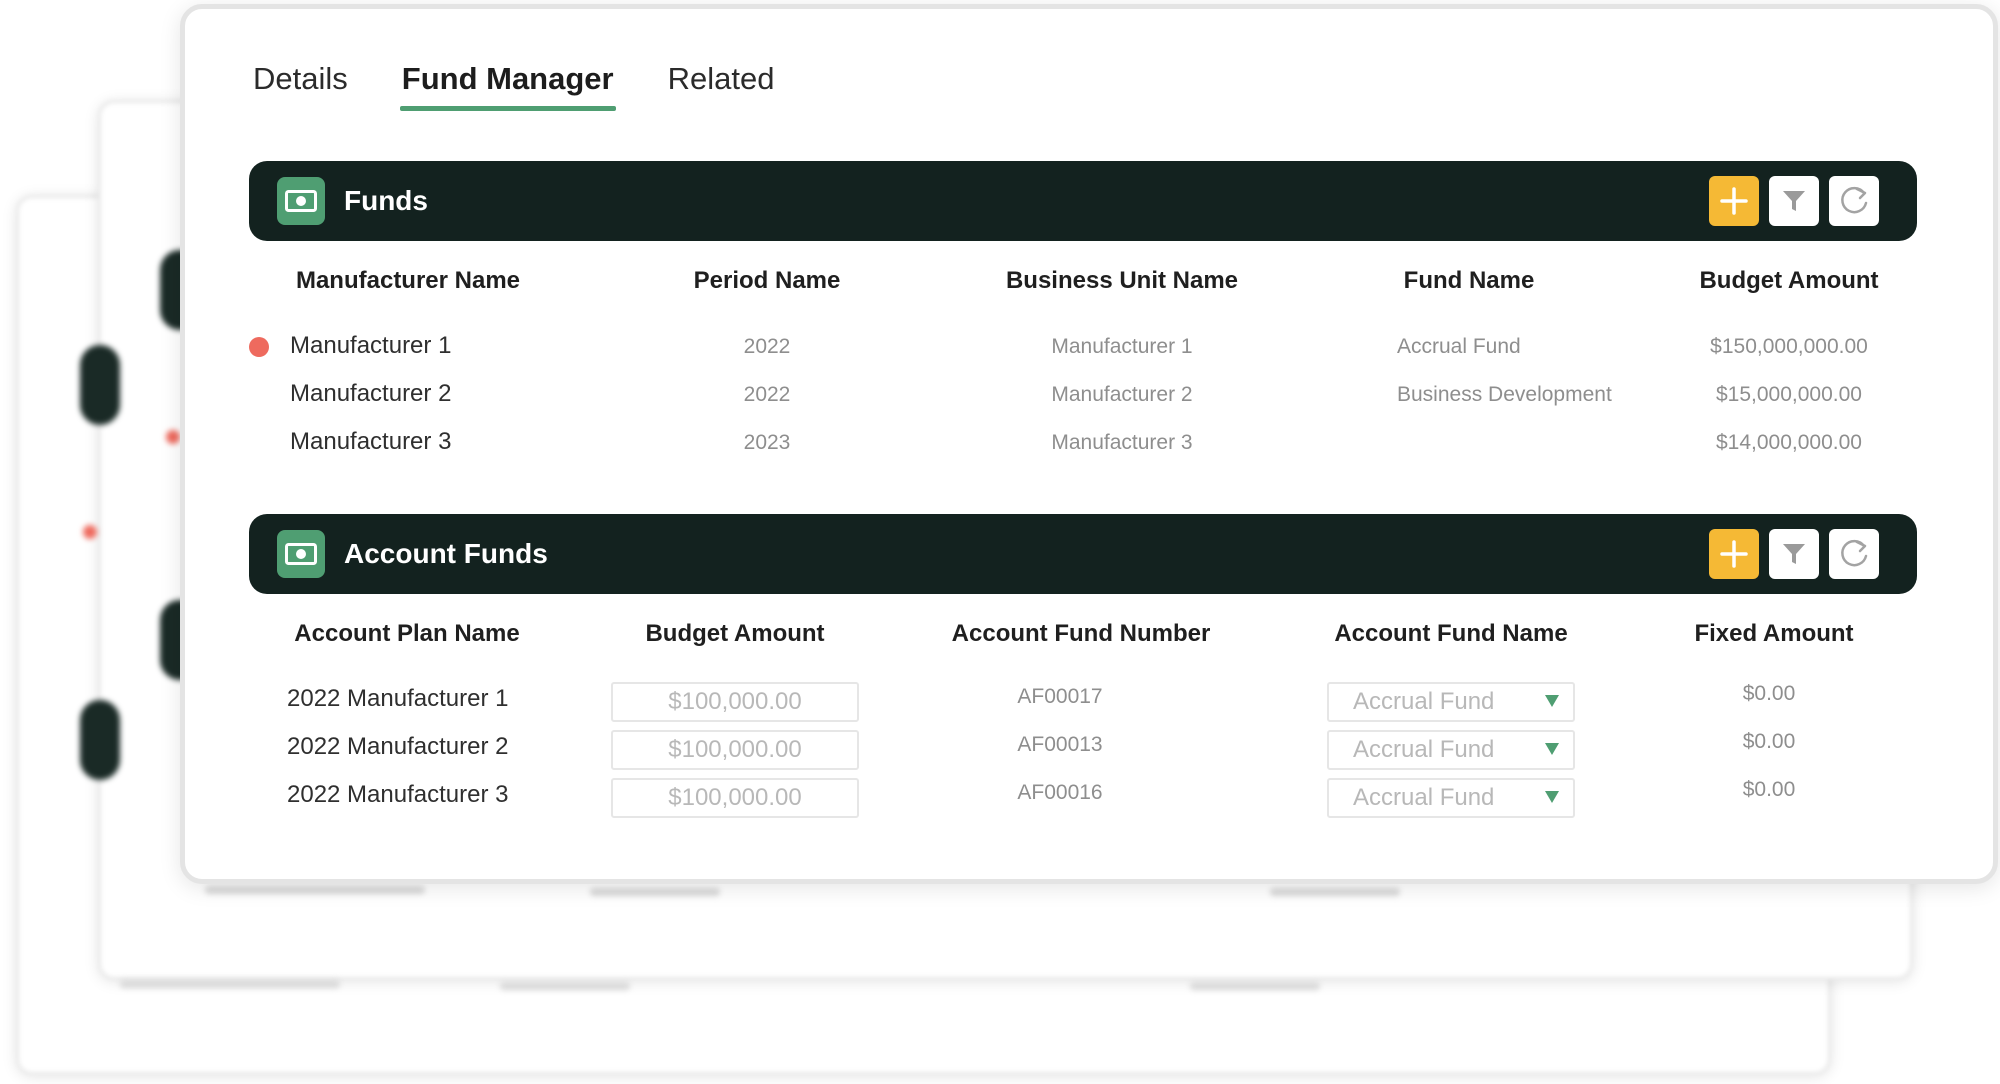 The image size is (2000, 1084). I want to click on tab-fund-manager: Fund Manager, so click(507, 86).